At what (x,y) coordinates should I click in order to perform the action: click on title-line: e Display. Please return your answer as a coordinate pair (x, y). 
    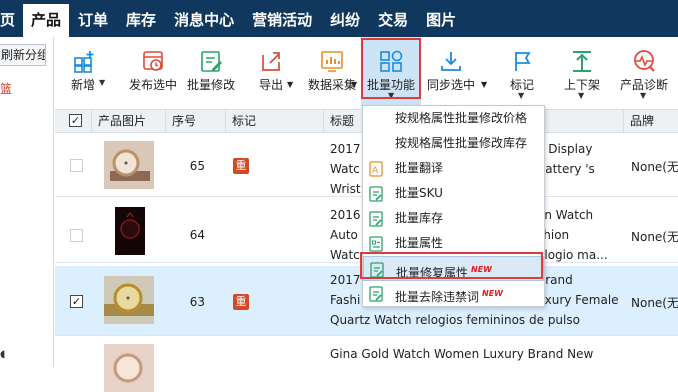
    Looking at the image, I should click on (565, 149).